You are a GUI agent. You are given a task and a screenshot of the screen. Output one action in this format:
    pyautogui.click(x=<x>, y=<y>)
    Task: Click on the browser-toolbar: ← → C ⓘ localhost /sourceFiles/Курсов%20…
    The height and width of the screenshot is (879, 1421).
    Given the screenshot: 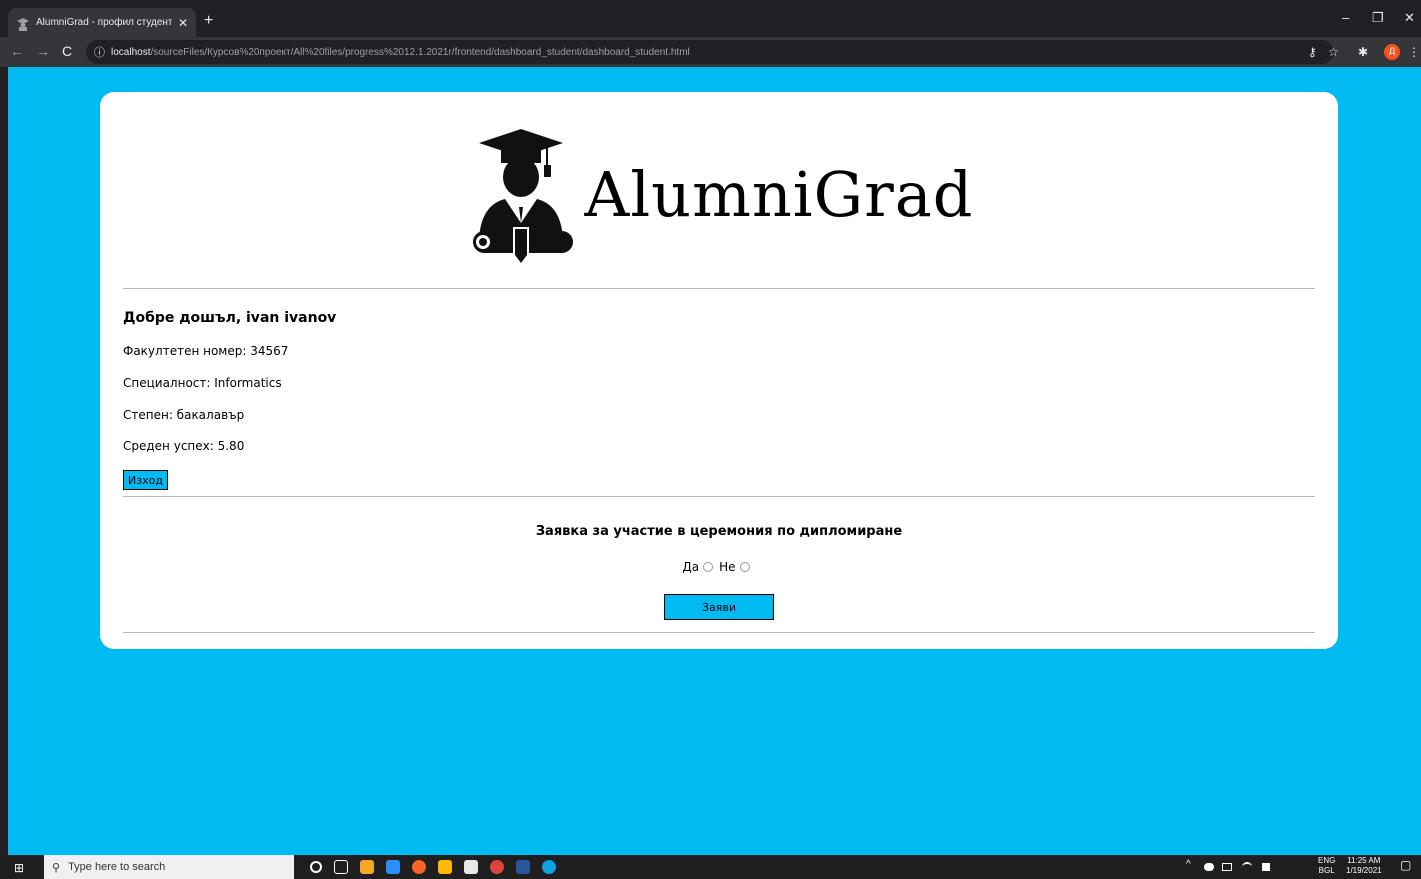 What is the action you would take?
    pyautogui.click(x=710, y=52)
    